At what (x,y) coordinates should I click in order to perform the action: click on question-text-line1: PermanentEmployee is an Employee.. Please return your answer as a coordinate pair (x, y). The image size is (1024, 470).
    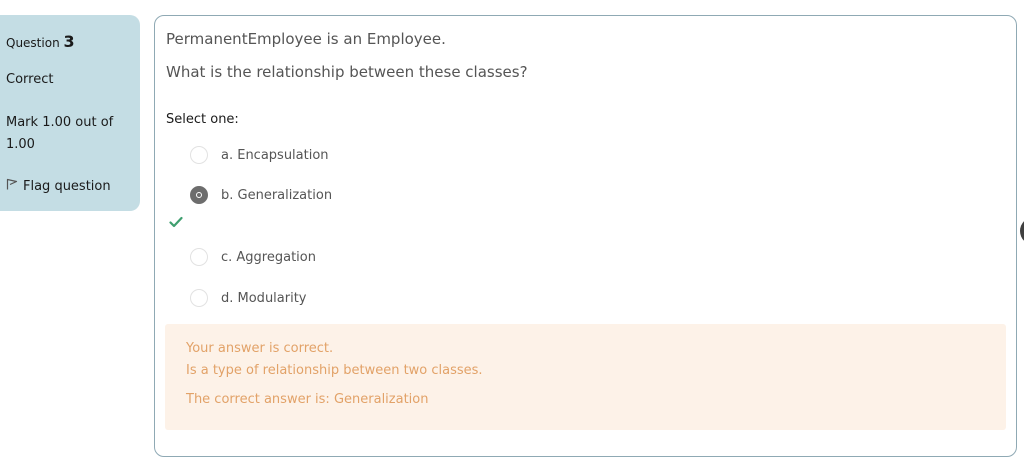
    Looking at the image, I should click on (306, 39).